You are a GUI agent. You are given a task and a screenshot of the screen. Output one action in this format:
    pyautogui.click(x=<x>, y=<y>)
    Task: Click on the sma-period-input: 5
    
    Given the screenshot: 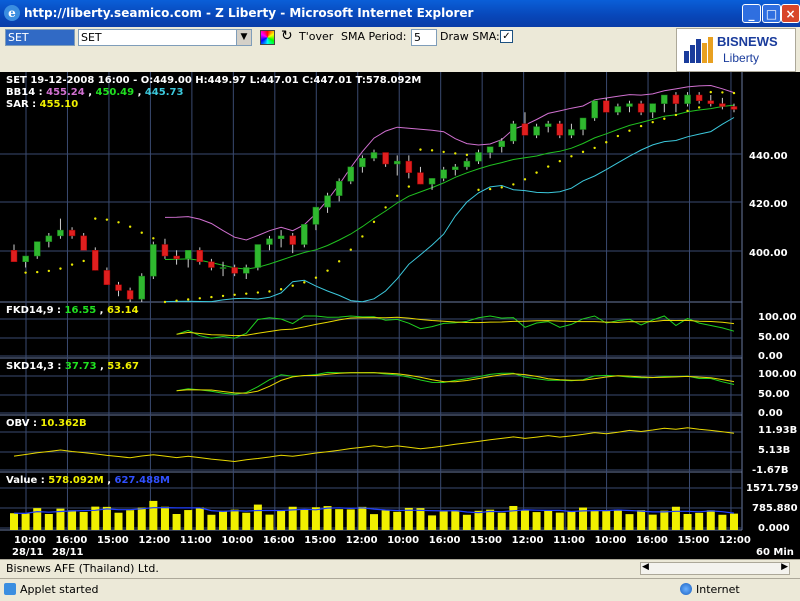 What is the action you would take?
    pyautogui.click(x=424, y=37)
    